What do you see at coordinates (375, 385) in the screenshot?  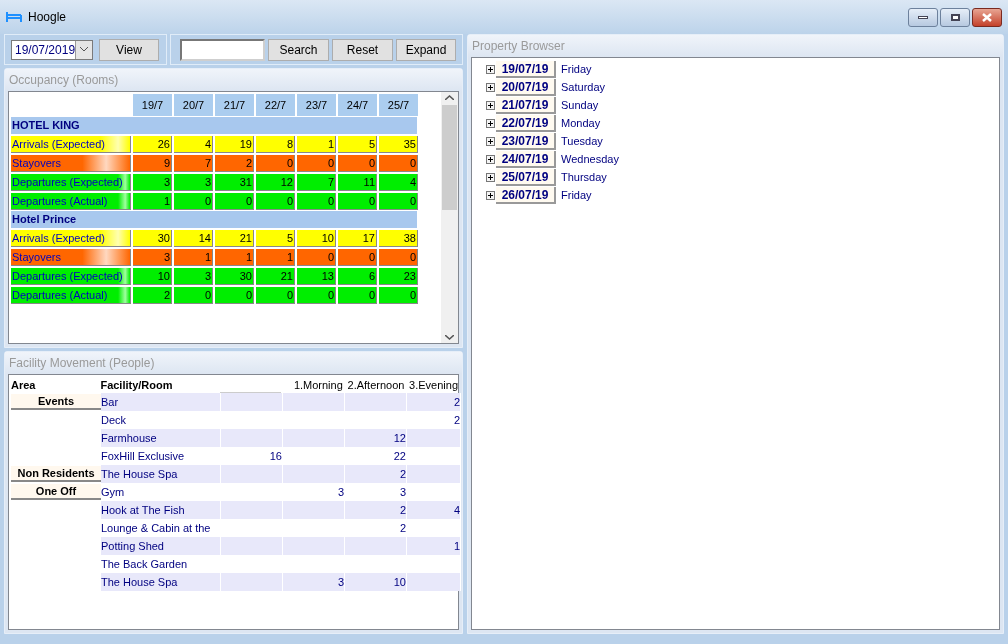 I see `column-header: 2.Afternoon` at bounding box center [375, 385].